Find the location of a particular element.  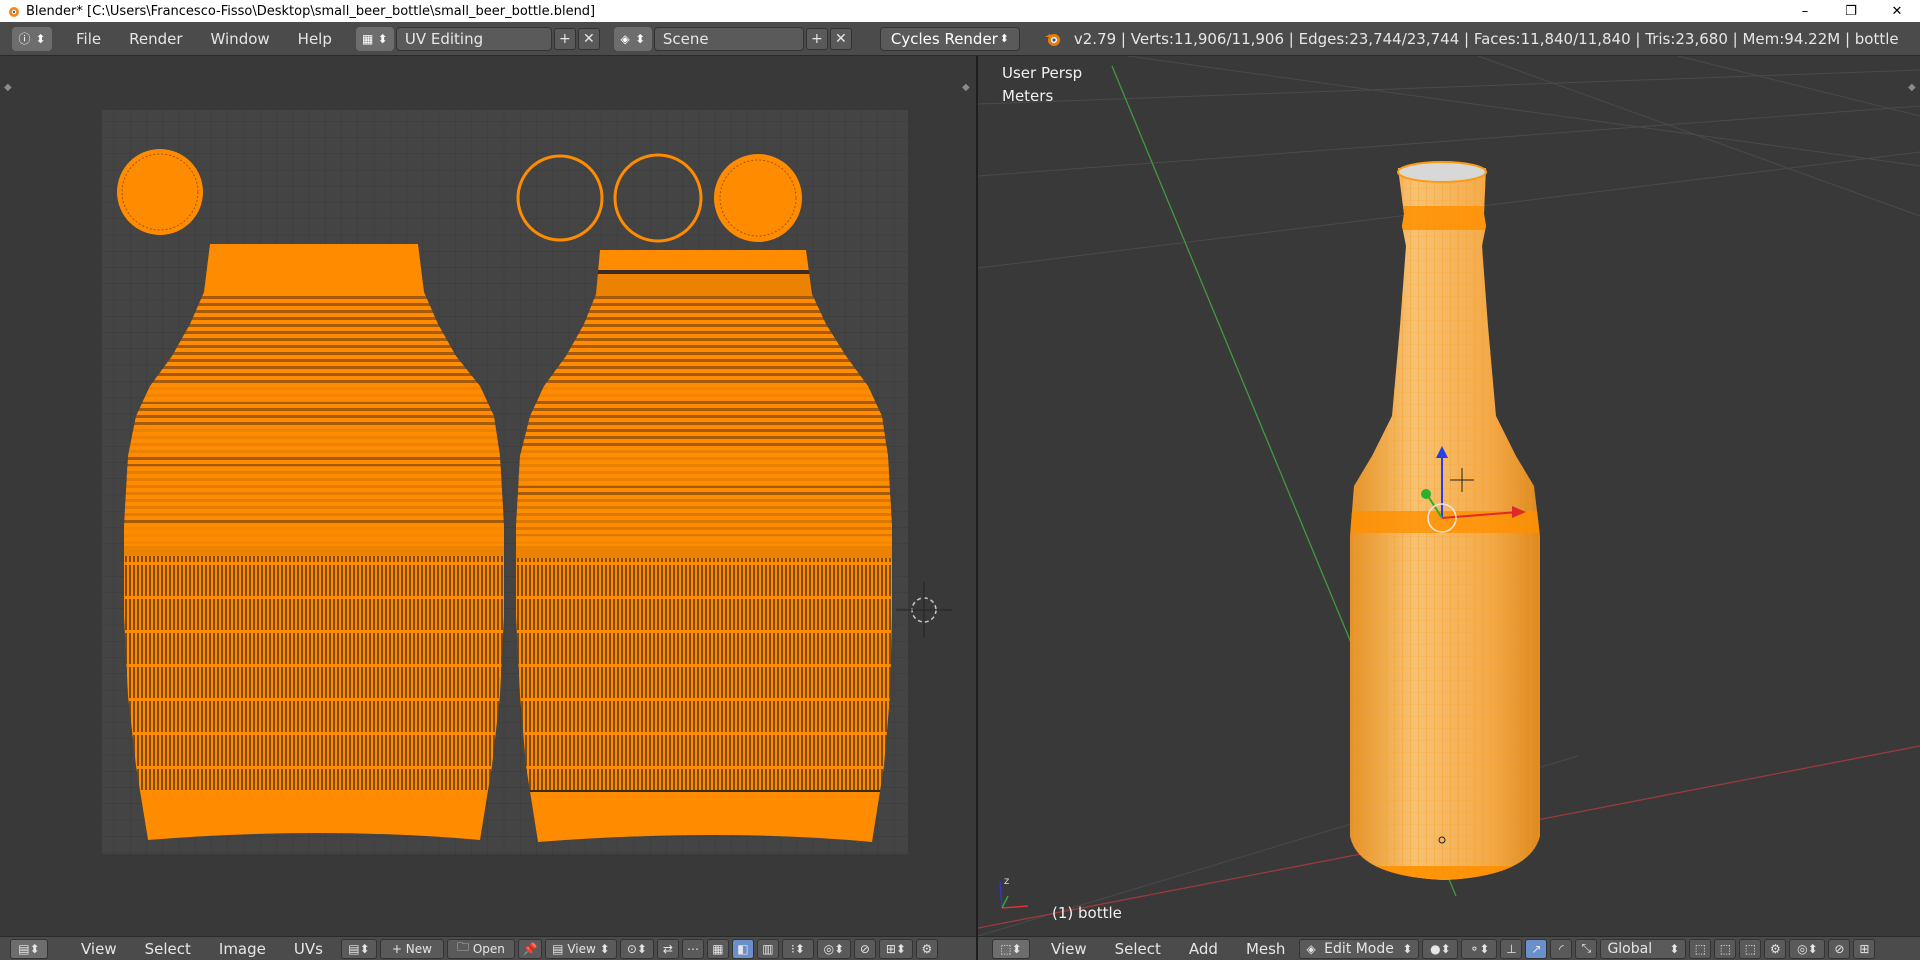

screen-layout-icon: ▦ is located at coordinates (368, 38).